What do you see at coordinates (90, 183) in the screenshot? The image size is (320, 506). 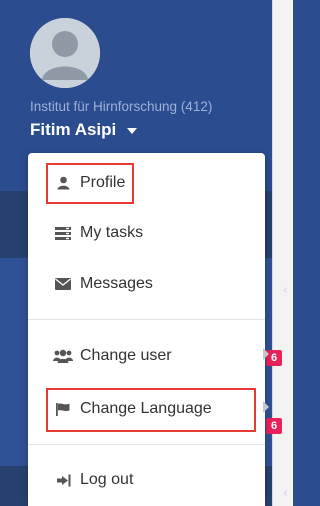 I see `profile-highlight` at bounding box center [90, 183].